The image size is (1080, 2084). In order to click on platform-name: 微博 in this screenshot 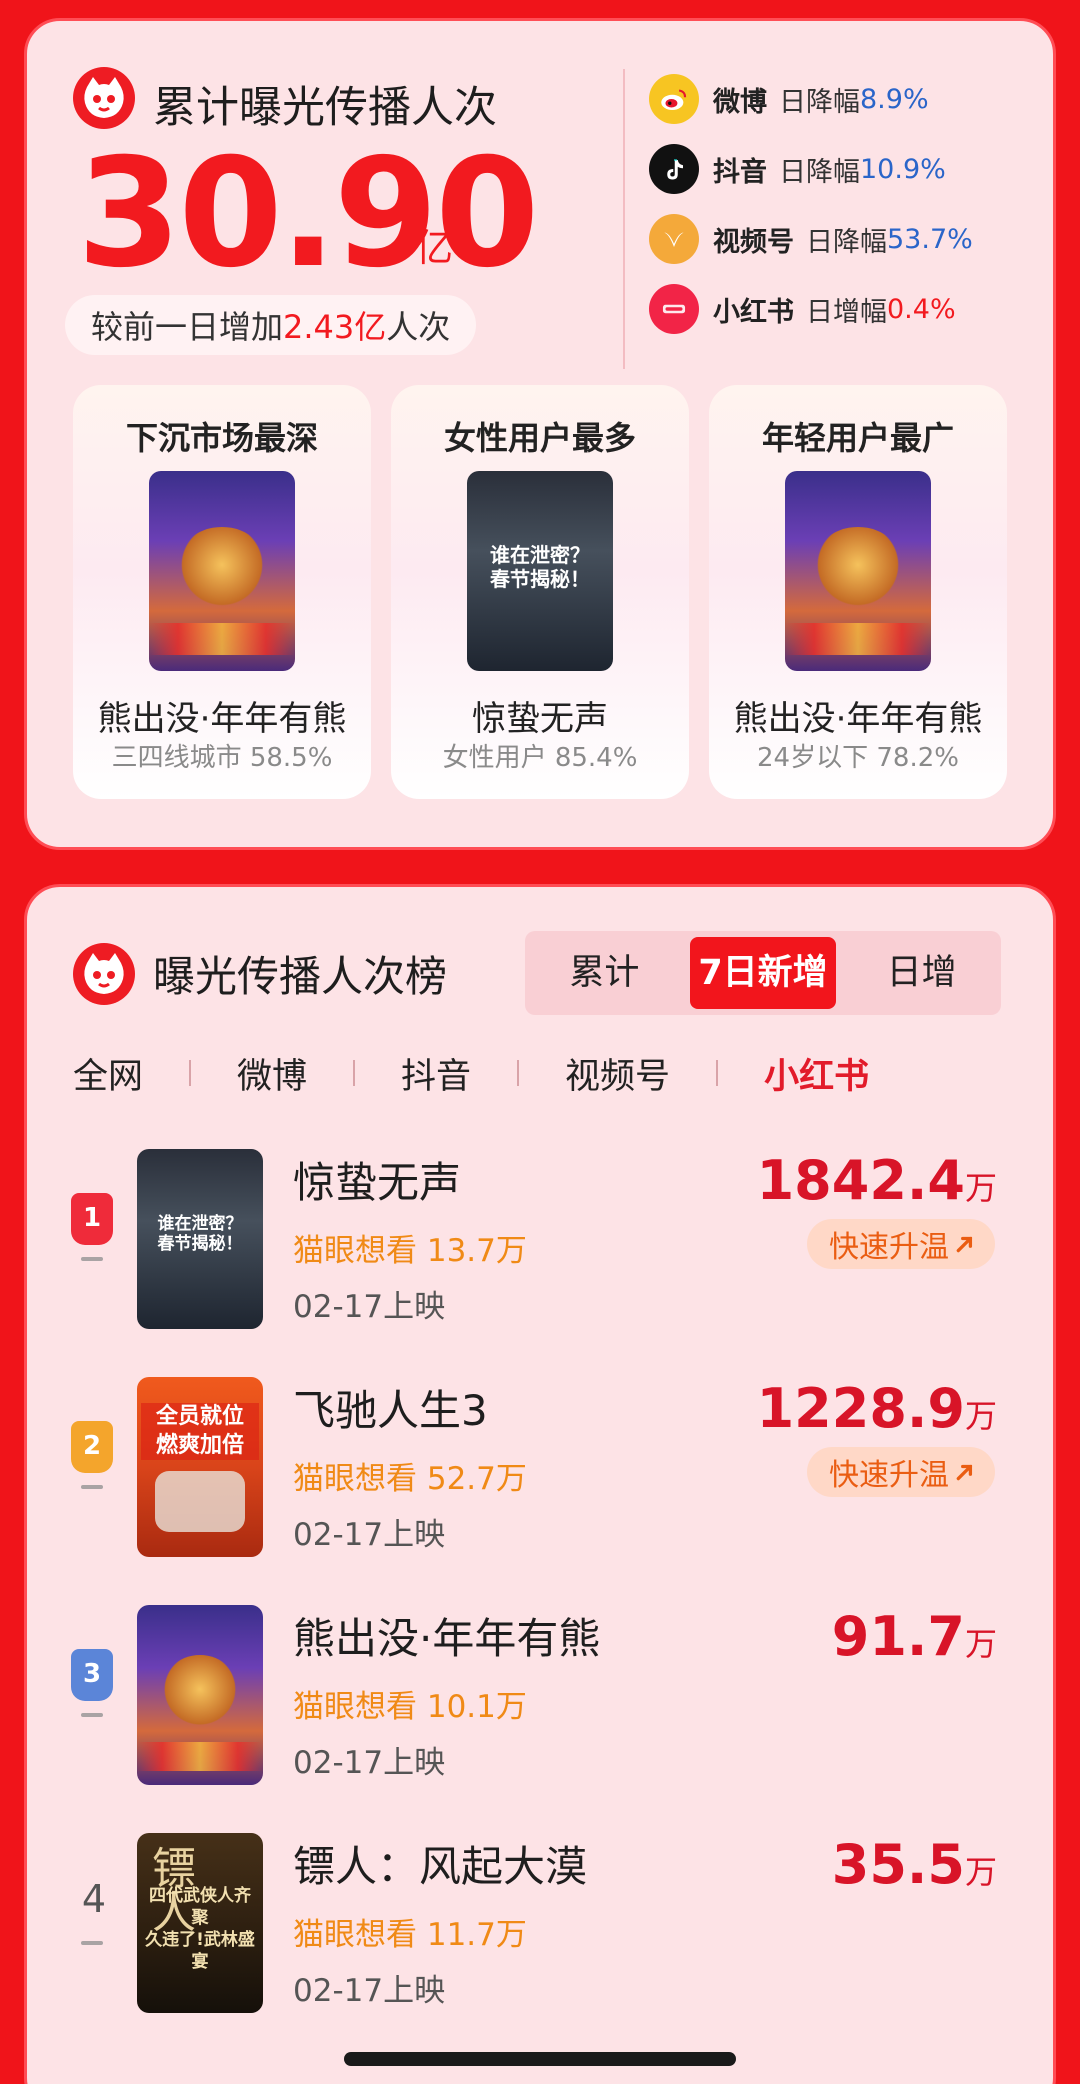, I will do `click(740, 102)`.